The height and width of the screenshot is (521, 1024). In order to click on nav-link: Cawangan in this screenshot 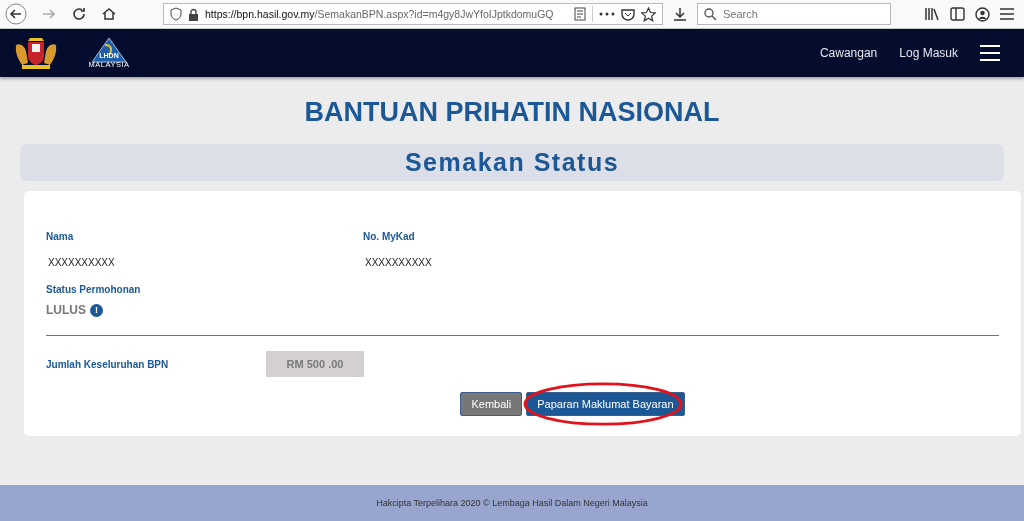, I will do `click(848, 53)`.